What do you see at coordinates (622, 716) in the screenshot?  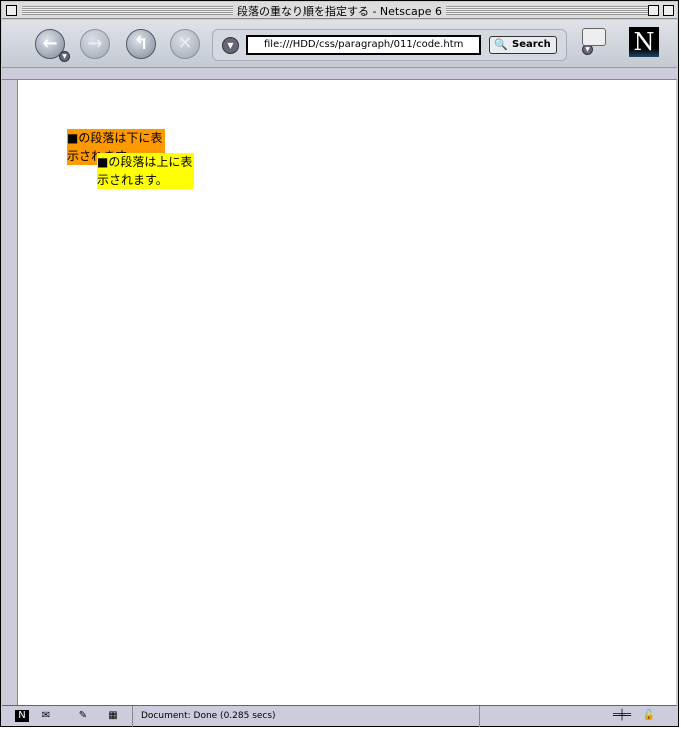 I see `online-icon: ═╪═` at bounding box center [622, 716].